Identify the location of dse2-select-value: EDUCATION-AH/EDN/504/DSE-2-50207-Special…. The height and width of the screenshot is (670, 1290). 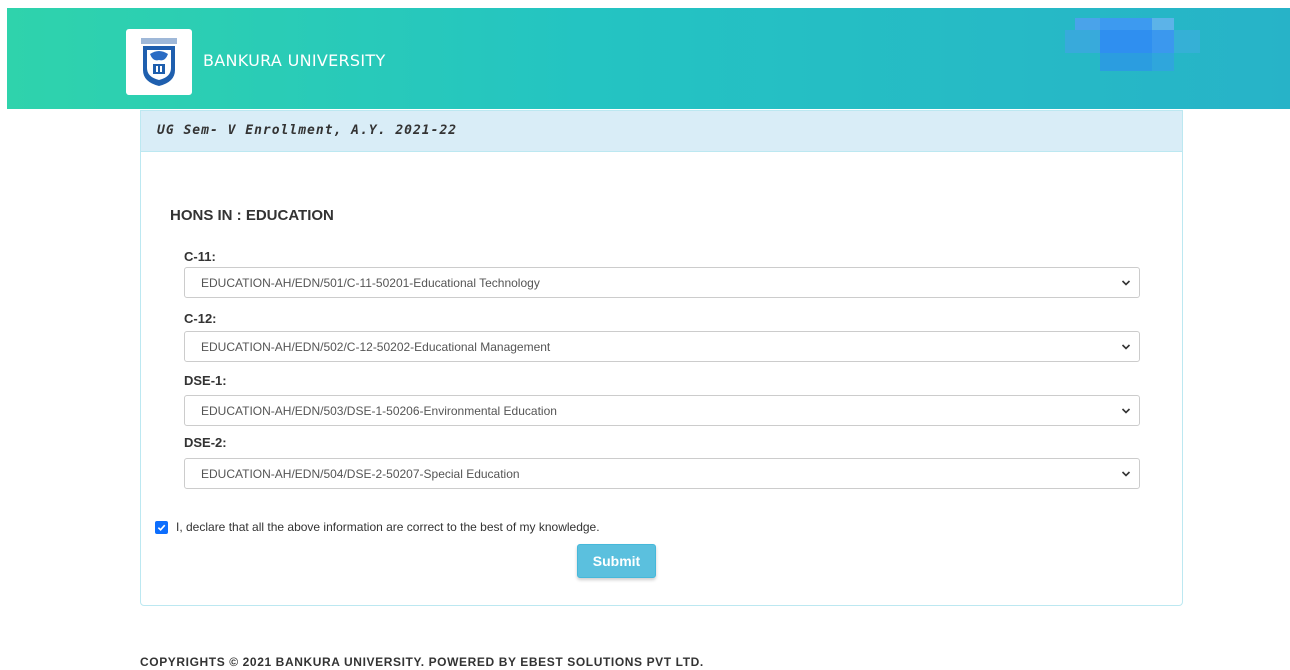
(360, 474).